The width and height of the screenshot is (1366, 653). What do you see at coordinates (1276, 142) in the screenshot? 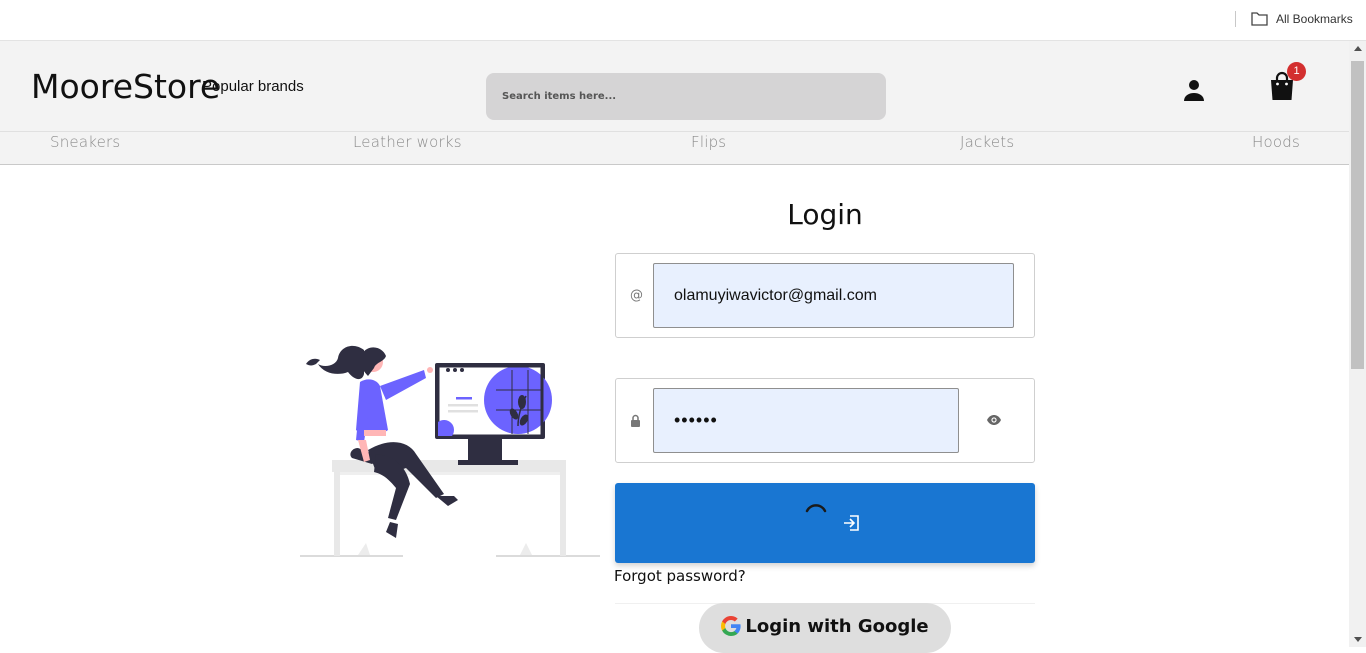
I see `category-hoods: Hoods` at bounding box center [1276, 142].